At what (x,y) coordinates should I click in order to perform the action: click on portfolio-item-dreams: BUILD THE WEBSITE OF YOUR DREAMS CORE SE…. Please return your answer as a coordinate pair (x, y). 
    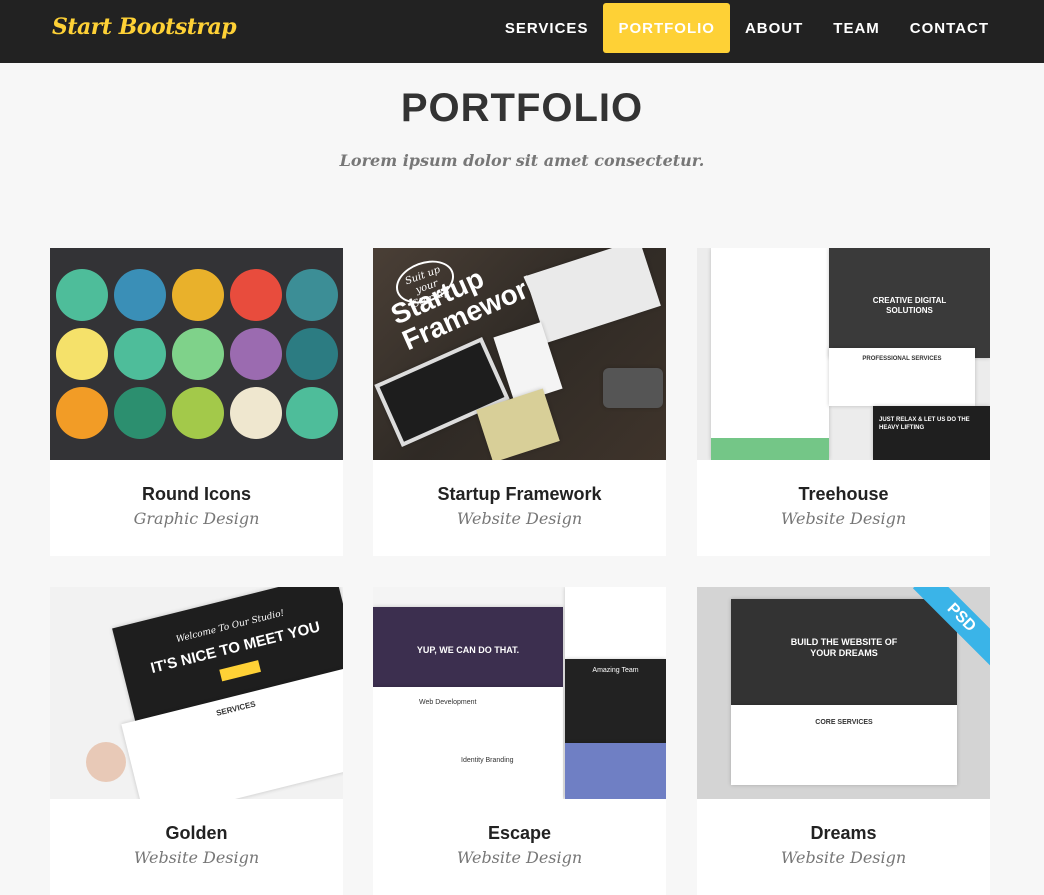
    Looking at the image, I should click on (843, 741).